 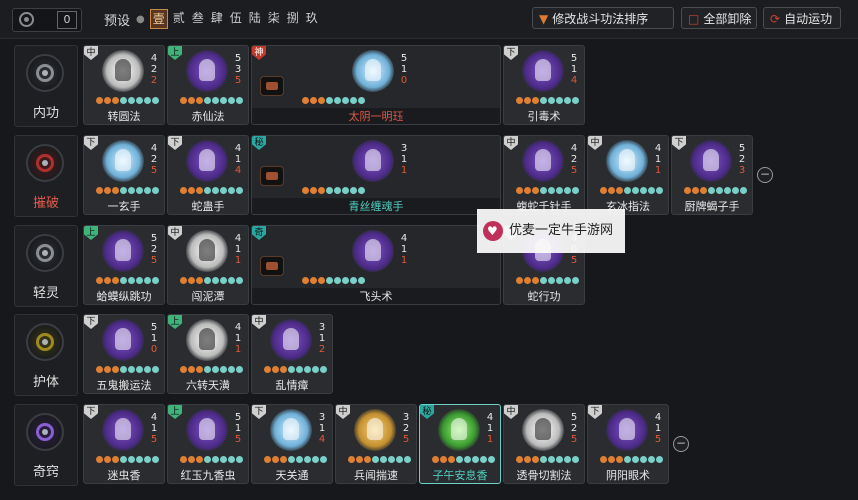 What do you see at coordinates (208, 385) in the screenshot?
I see `skill-name: 六转天潢` at bounding box center [208, 385].